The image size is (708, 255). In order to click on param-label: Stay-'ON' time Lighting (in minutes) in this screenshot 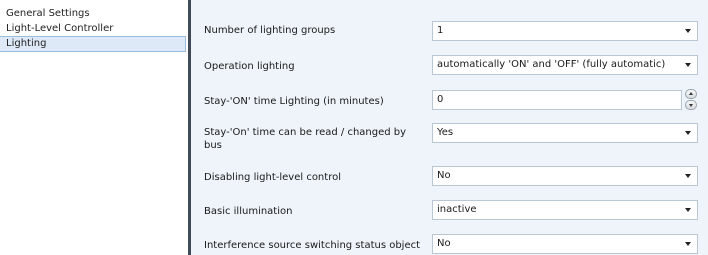, I will do `click(294, 101)`.